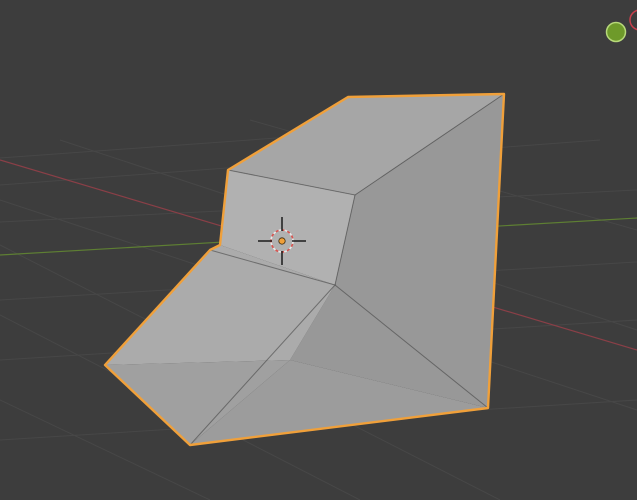 The height and width of the screenshot is (500, 637). Describe the element at coordinates (282, 241) in the screenshot. I see `object-origin-dot` at that location.